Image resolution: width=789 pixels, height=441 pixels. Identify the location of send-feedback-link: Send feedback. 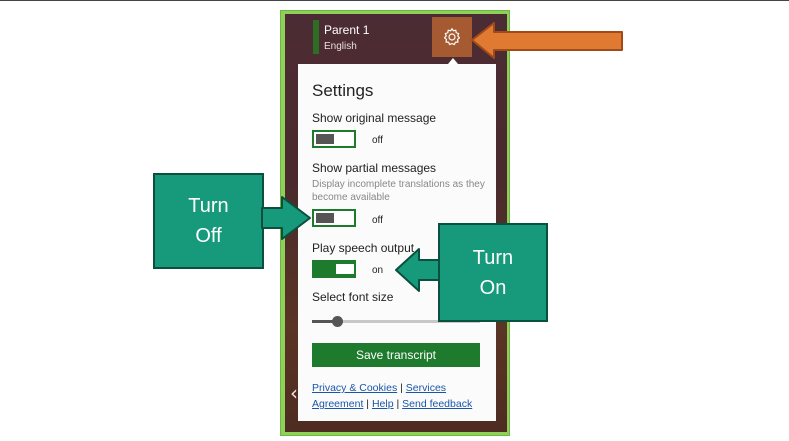
(437, 404).